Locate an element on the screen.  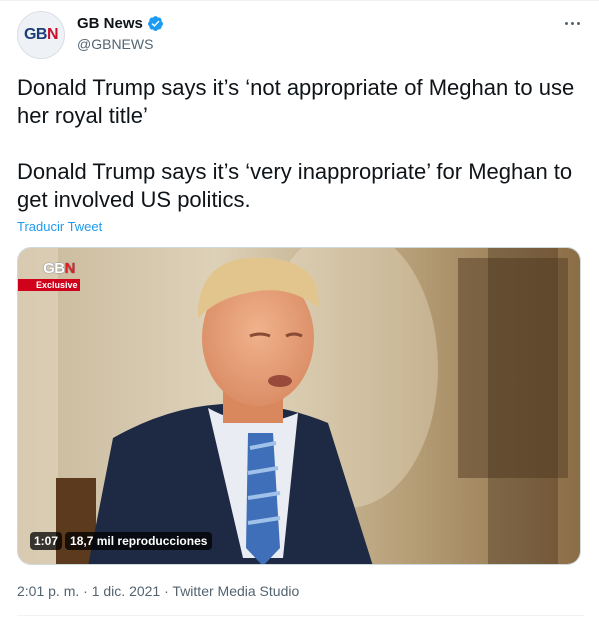
display-name: GB News is located at coordinates (110, 23).